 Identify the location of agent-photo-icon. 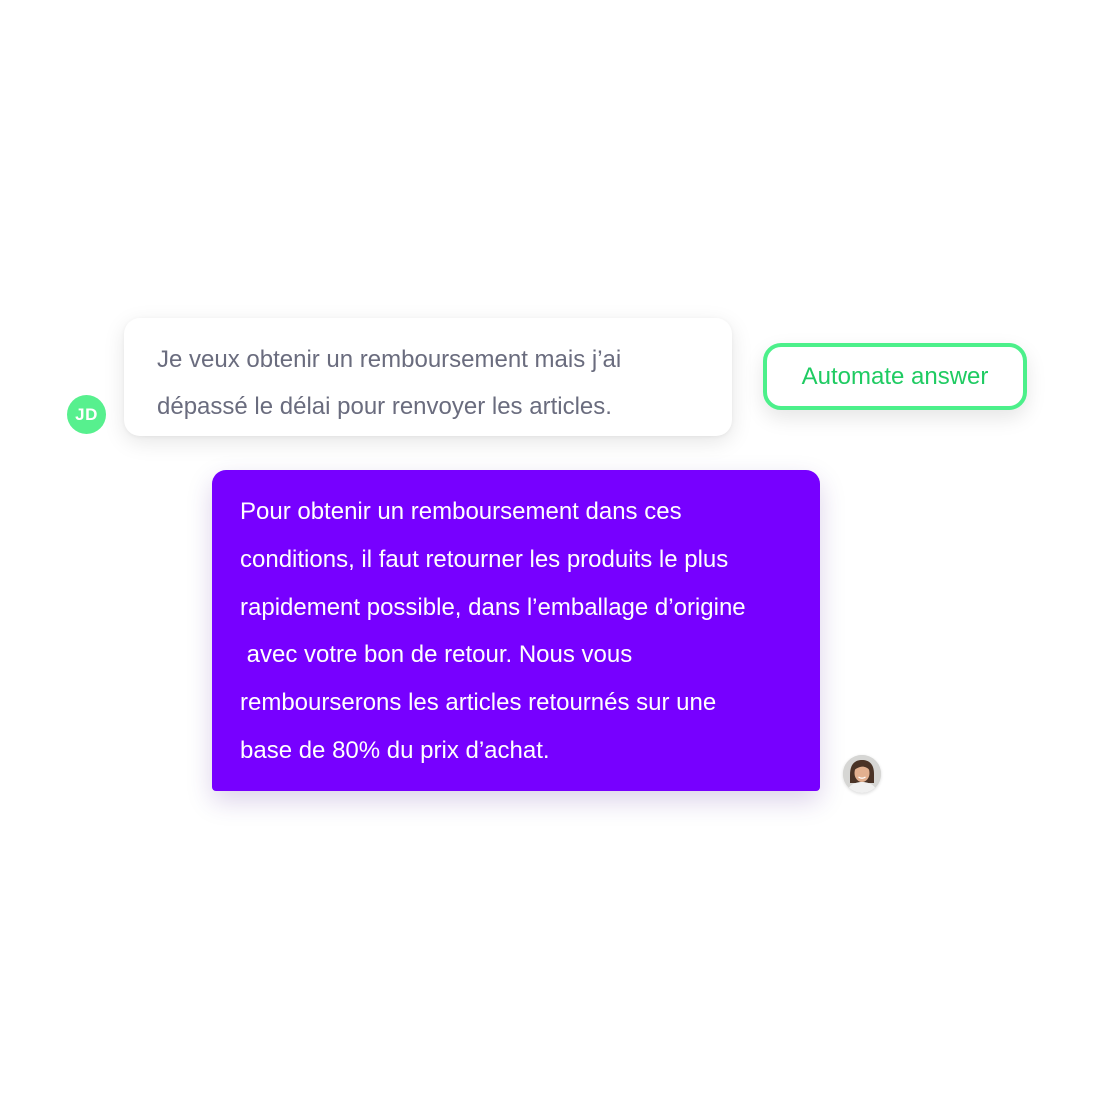
(862, 774).